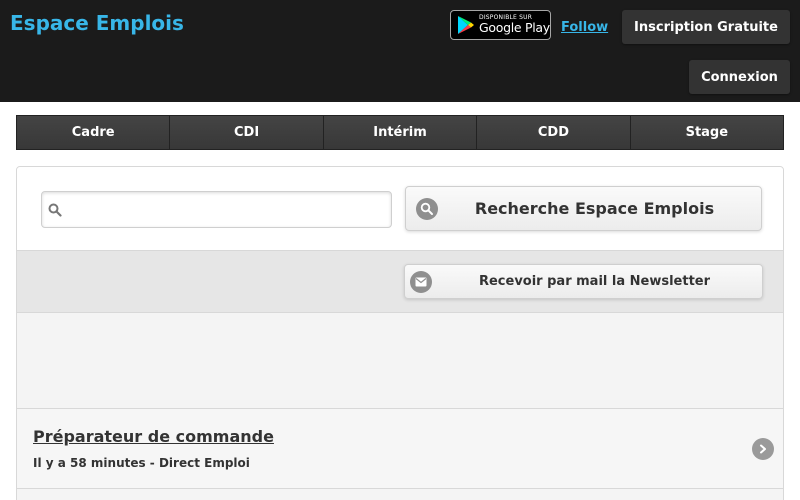 The image size is (800, 500). I want to click on nav-item-interim: Intérim, so click(400, 132).